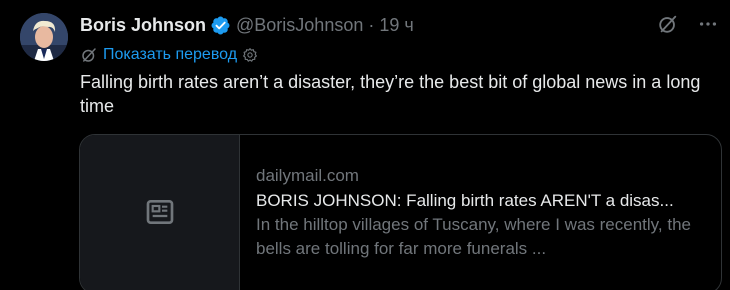 The height and width of the screenshot is (290, 730). What do you see at coordinates (668, 24) in the screenshot?
I see `grok-icon` at bounding box center [668, 24].